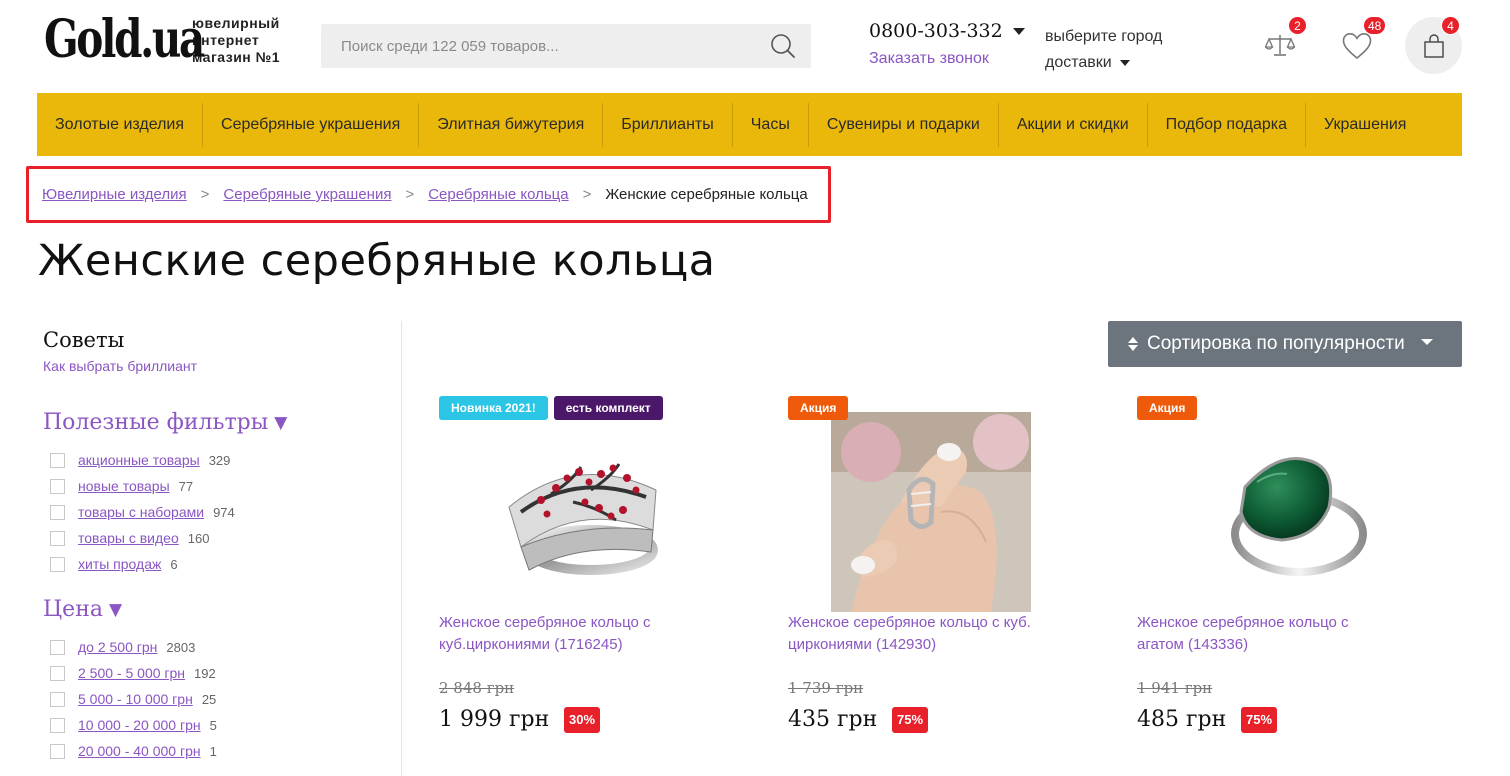 The width and height of the screenshot is (1510, 776). What do you see at coordinates (947, 59) in the screenshot?
I see `callback-link: Заказать звонок` at bounding box center [947, 59].